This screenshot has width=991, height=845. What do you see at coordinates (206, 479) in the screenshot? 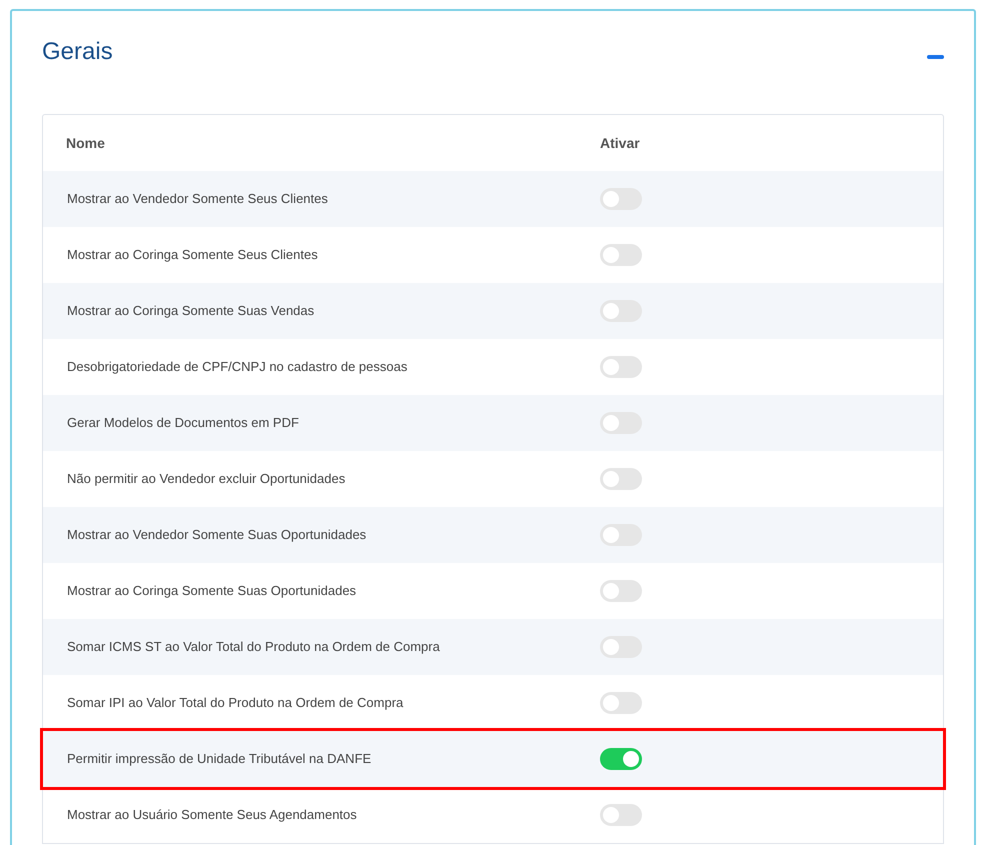
I see `setting-label: Não permitir ao Vendedor excluir Oportunidades` at bounding box center [206, 479].